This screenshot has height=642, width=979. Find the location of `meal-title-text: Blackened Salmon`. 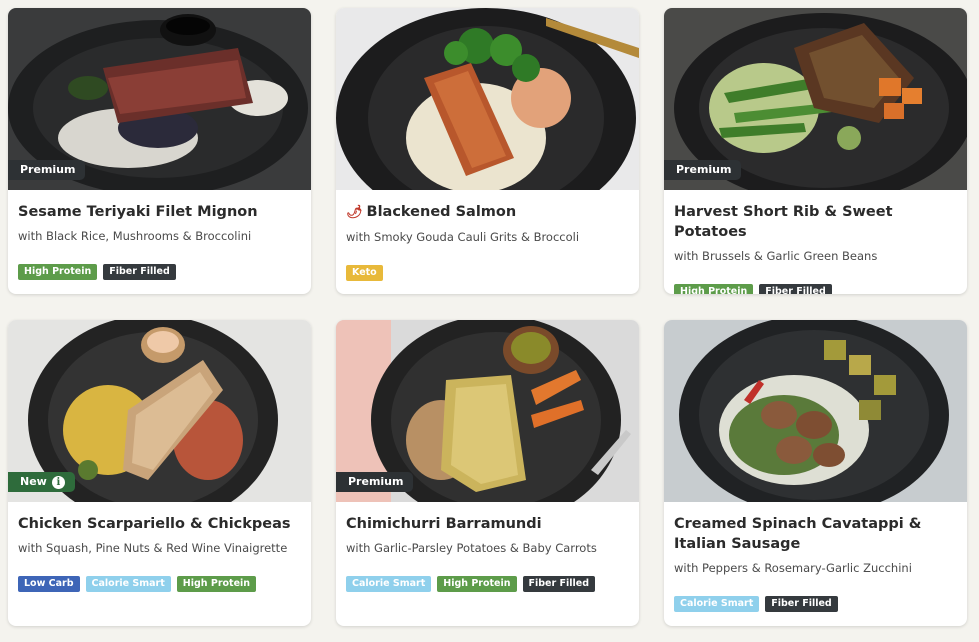

meal-title-text: Blackened Salmon is located at coordinates (441, 212).